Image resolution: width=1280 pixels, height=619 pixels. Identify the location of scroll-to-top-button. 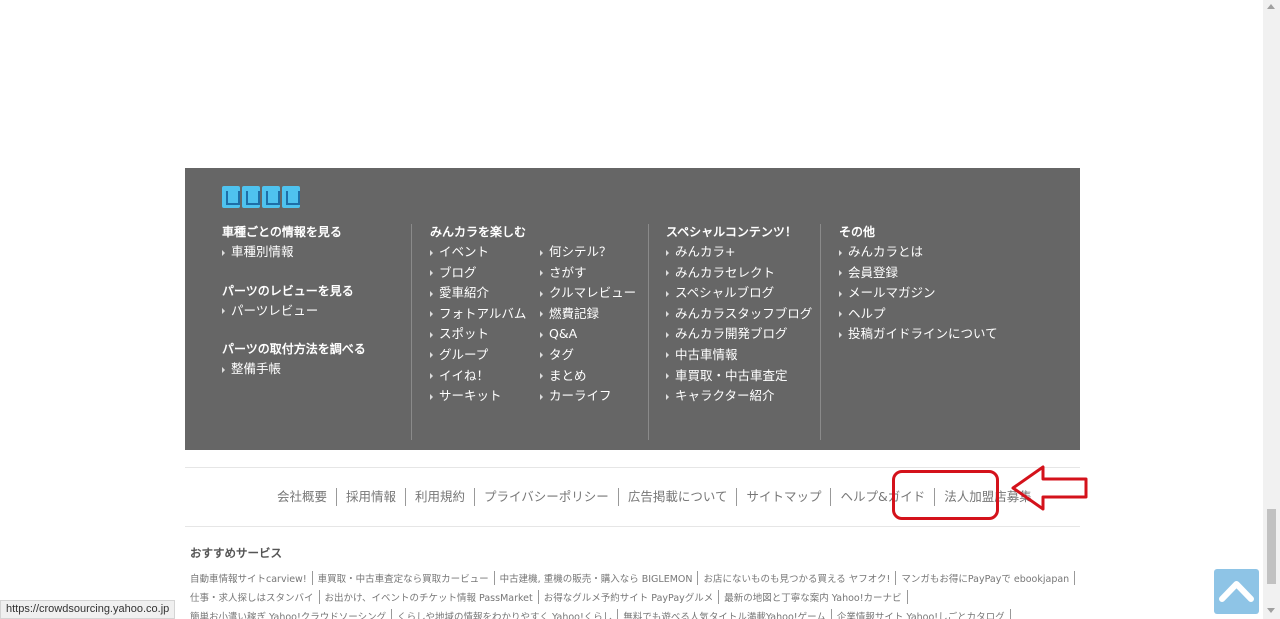
(1236, 591).